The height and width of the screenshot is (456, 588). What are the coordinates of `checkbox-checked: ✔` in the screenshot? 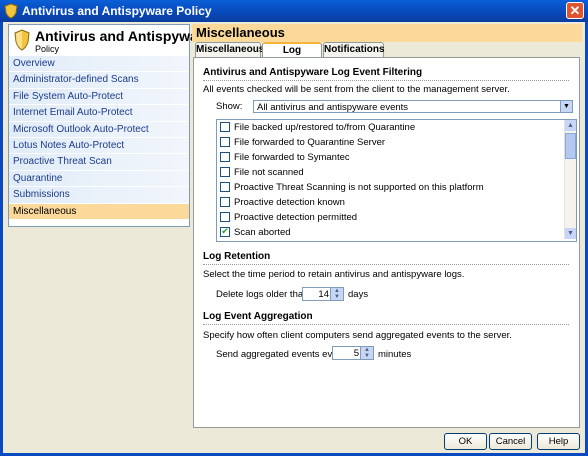 It's located at (225, 232).